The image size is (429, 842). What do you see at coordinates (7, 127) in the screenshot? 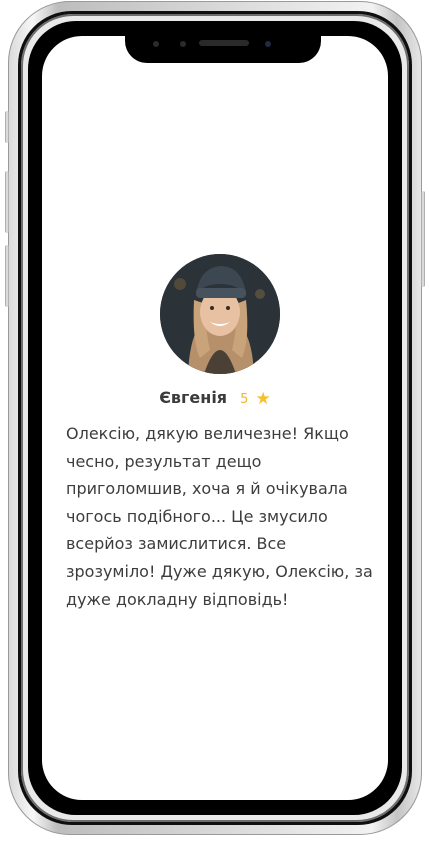
I see `mute-switch` at bounding box center [7, 127].